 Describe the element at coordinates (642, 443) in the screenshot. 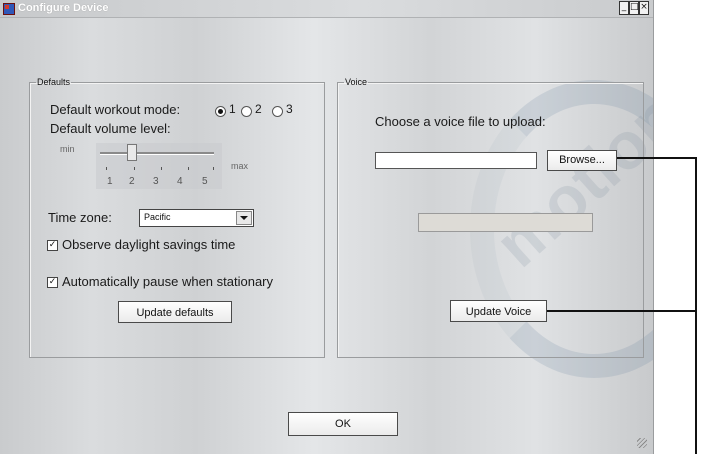

I see `resize-grip` at that location.